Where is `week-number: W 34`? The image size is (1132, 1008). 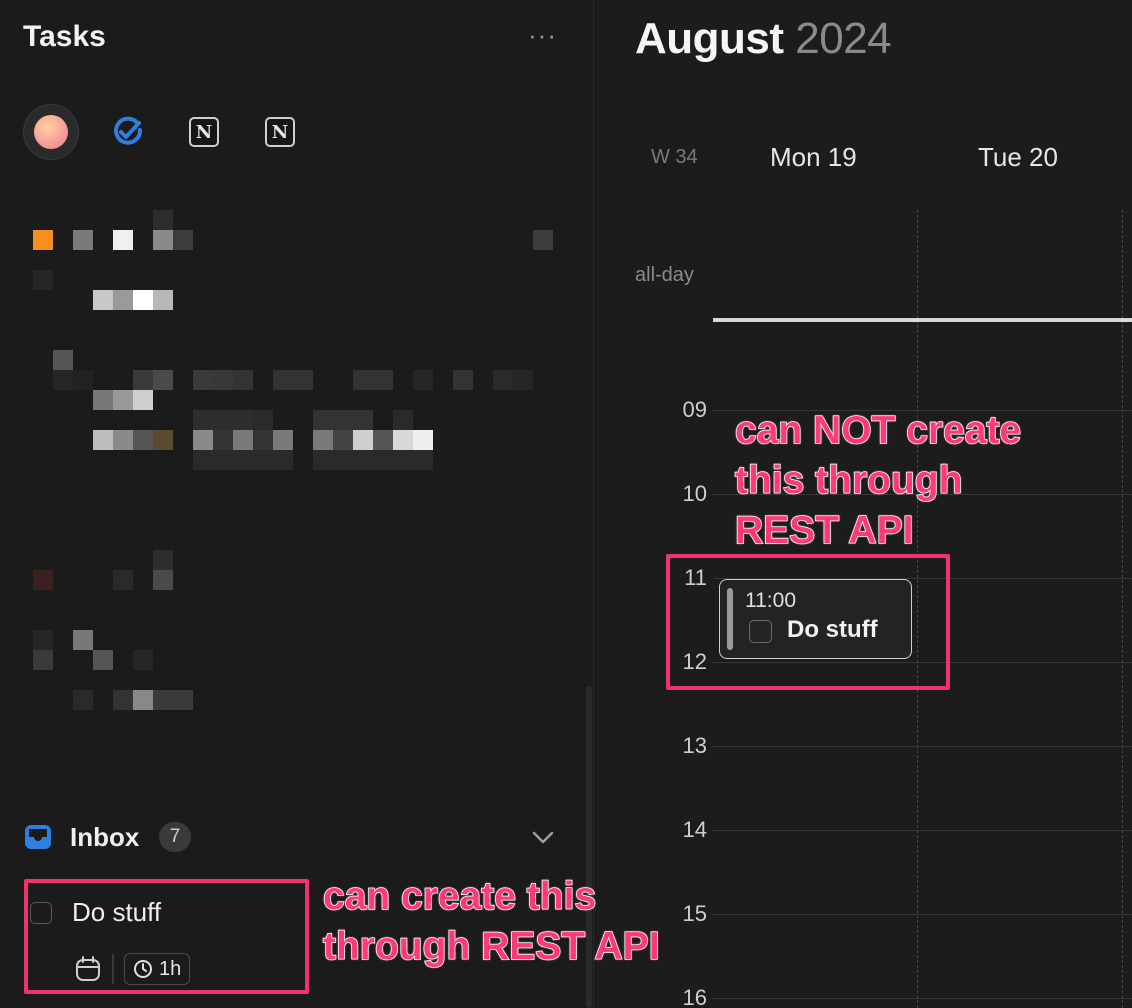 week-number: W 34 is located at coordinates (674, 157).